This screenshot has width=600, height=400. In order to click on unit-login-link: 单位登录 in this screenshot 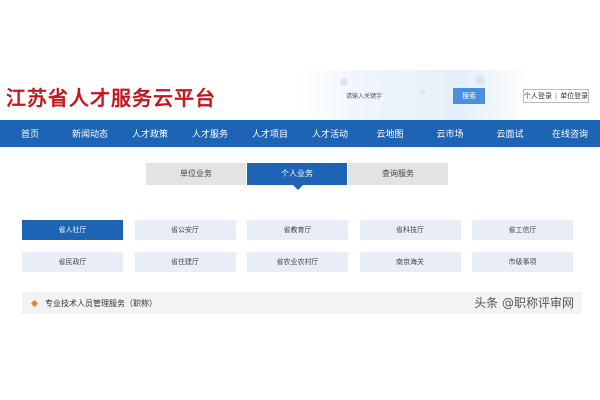, I will do `click(574, 96)`.